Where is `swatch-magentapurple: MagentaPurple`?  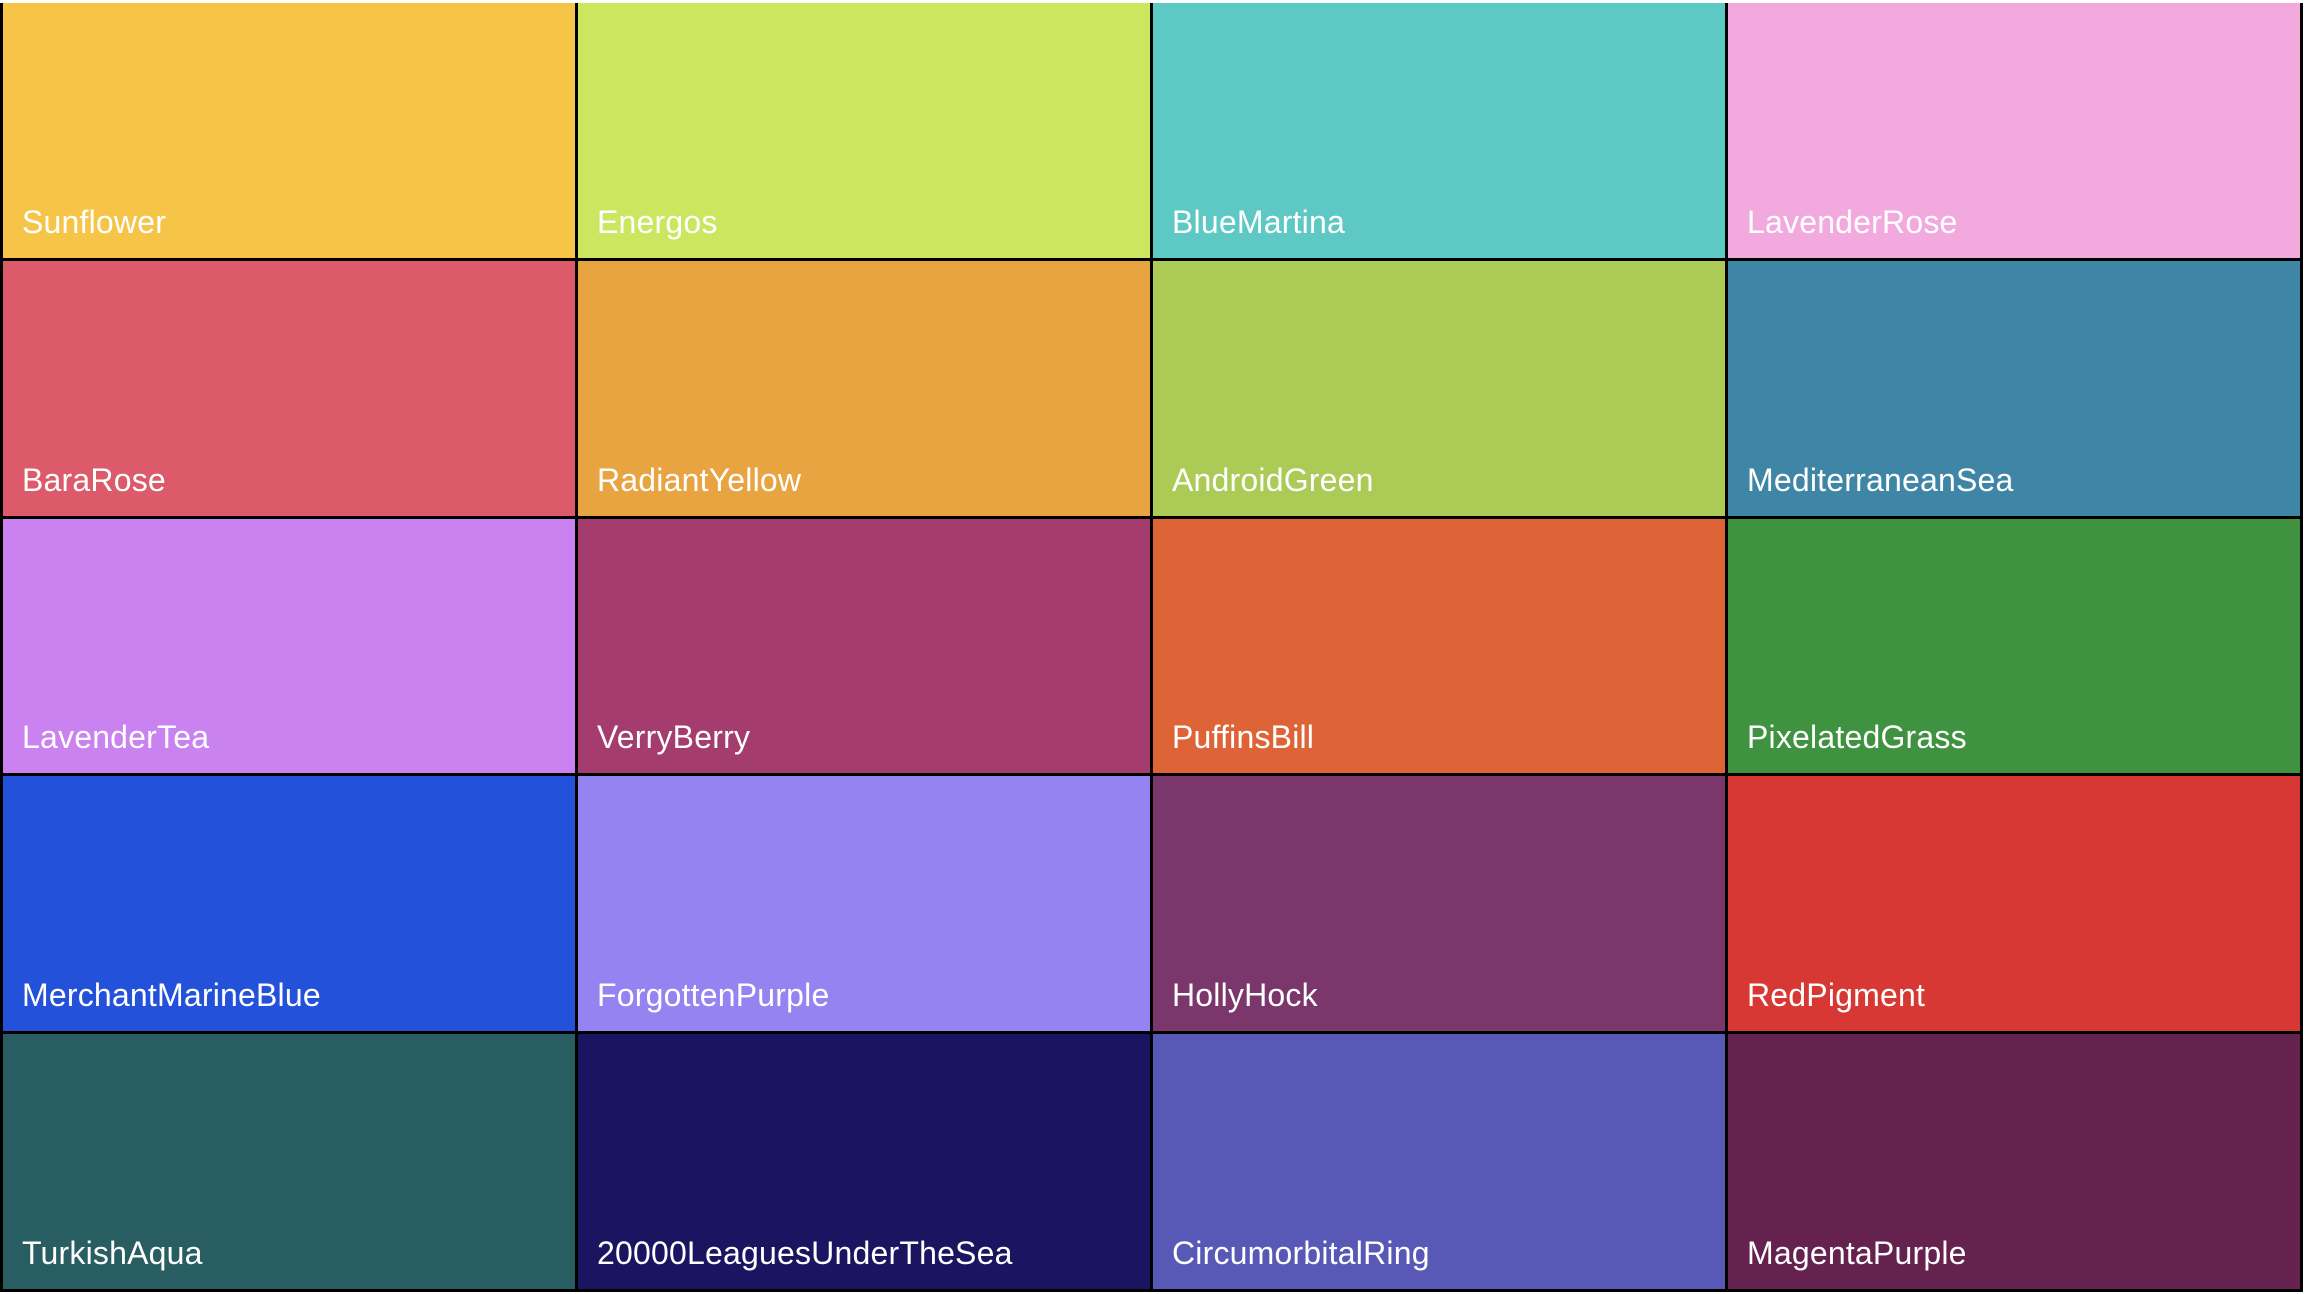
swatch-magentapurple: MagentaPurple is located at coordinates (2014, 1161).